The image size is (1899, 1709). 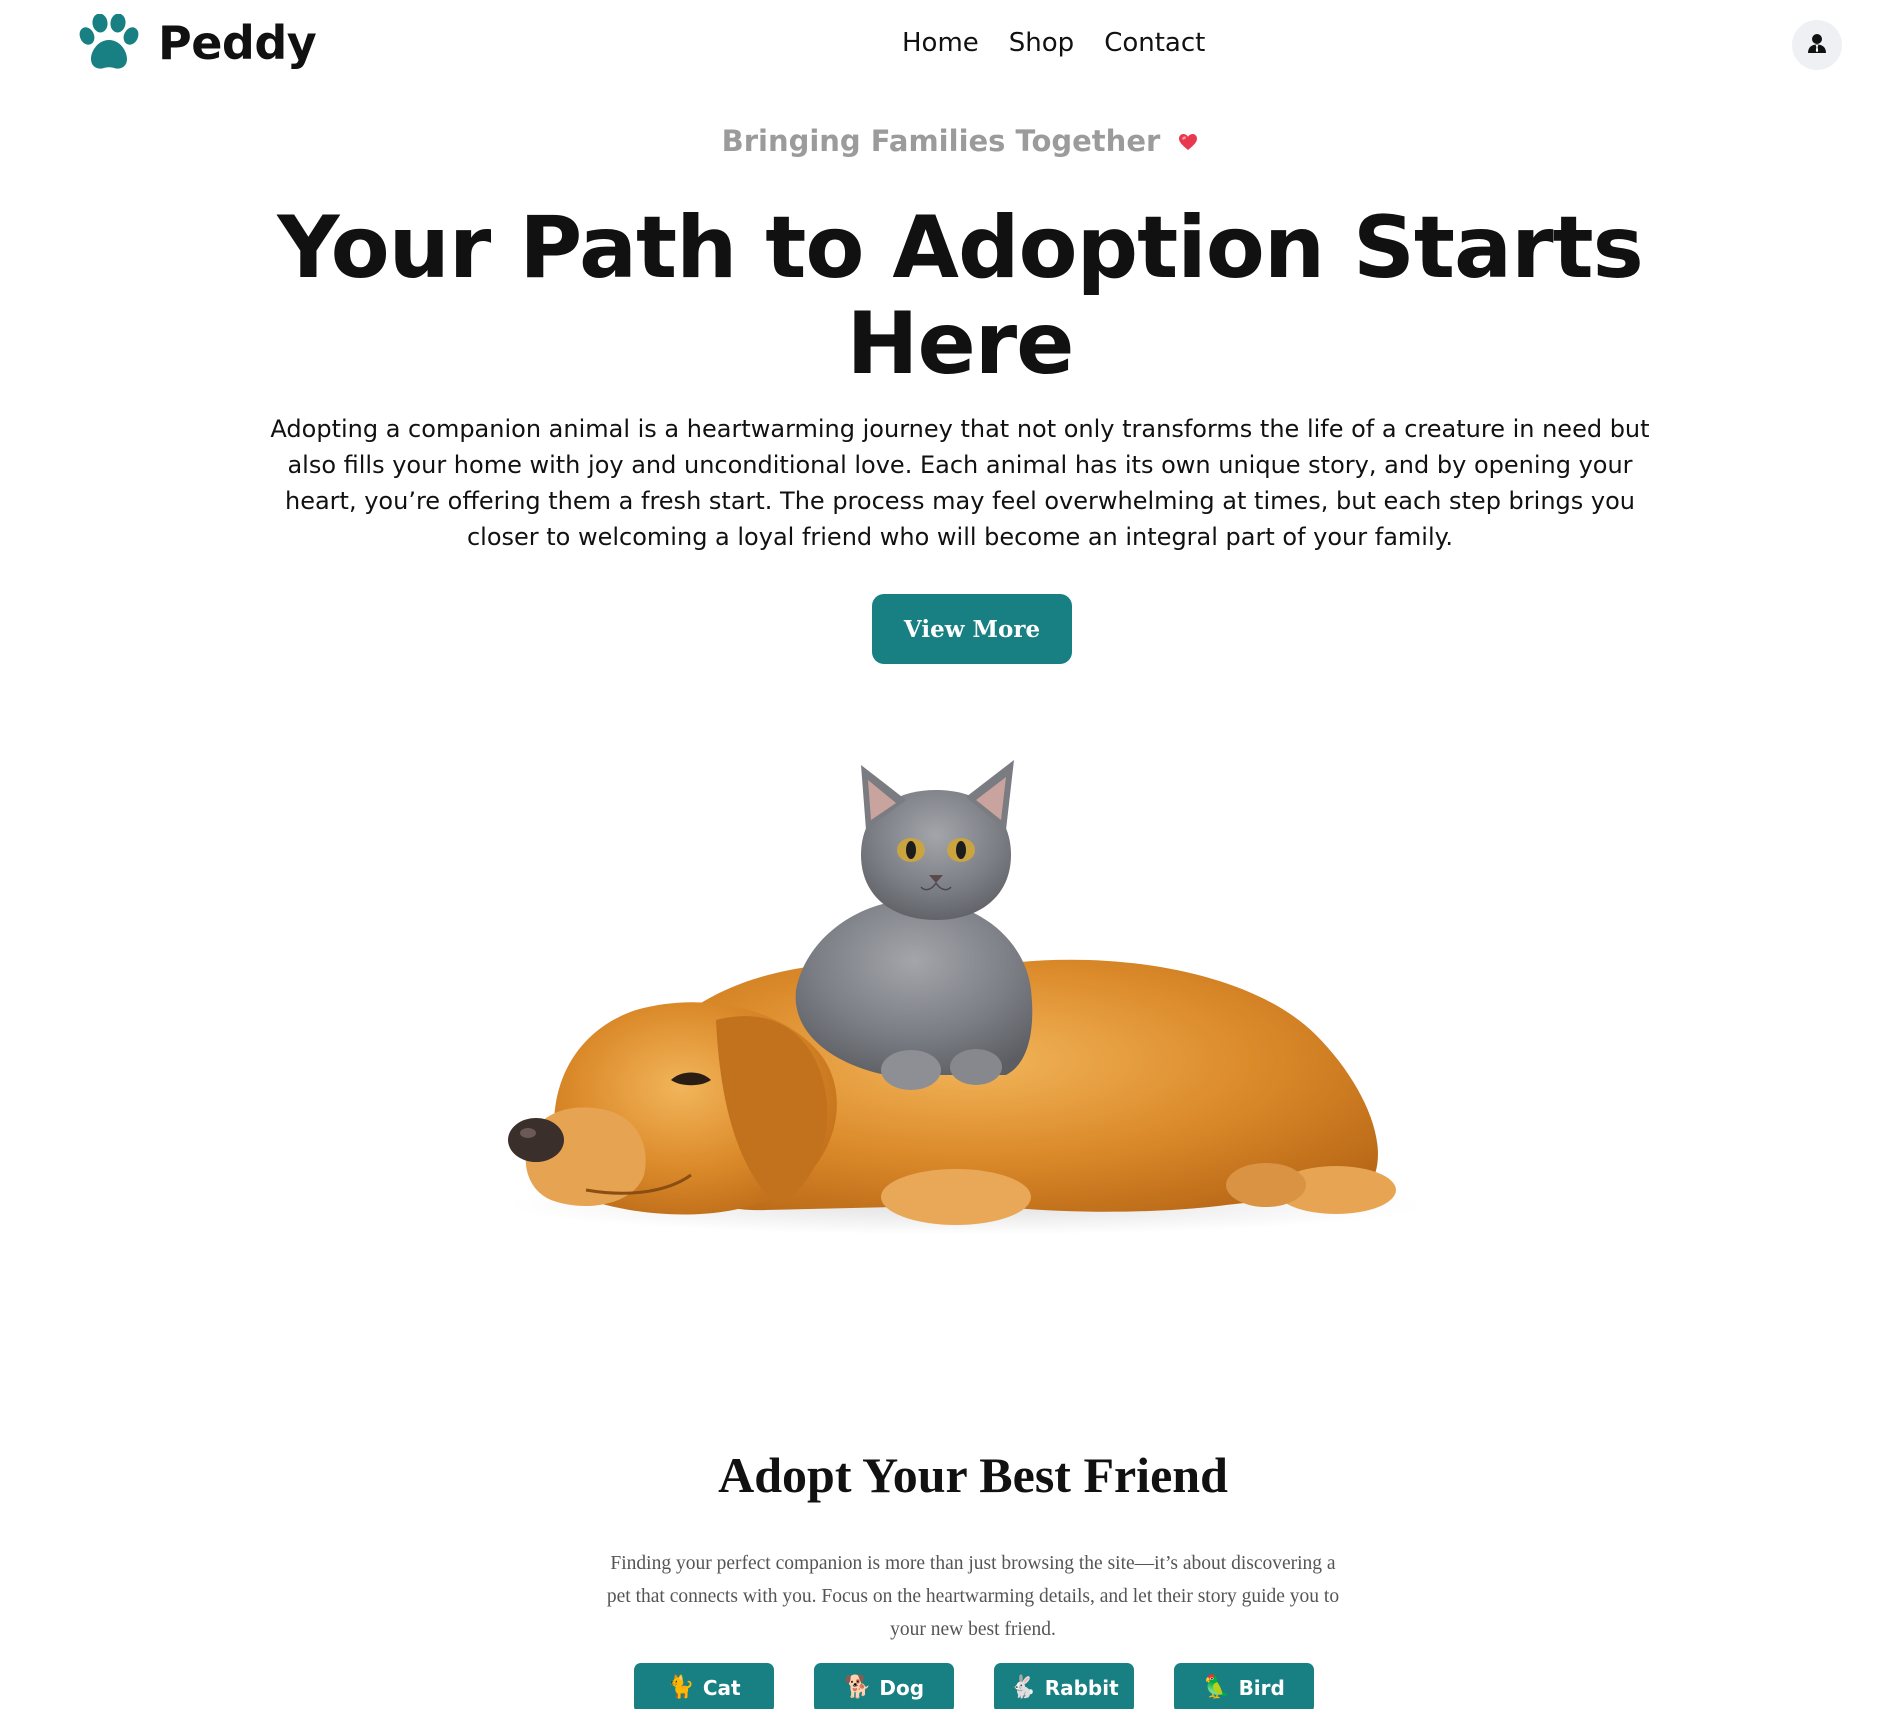 I want to click on category-label-cat: Cat, so click(x=721, y=1688).